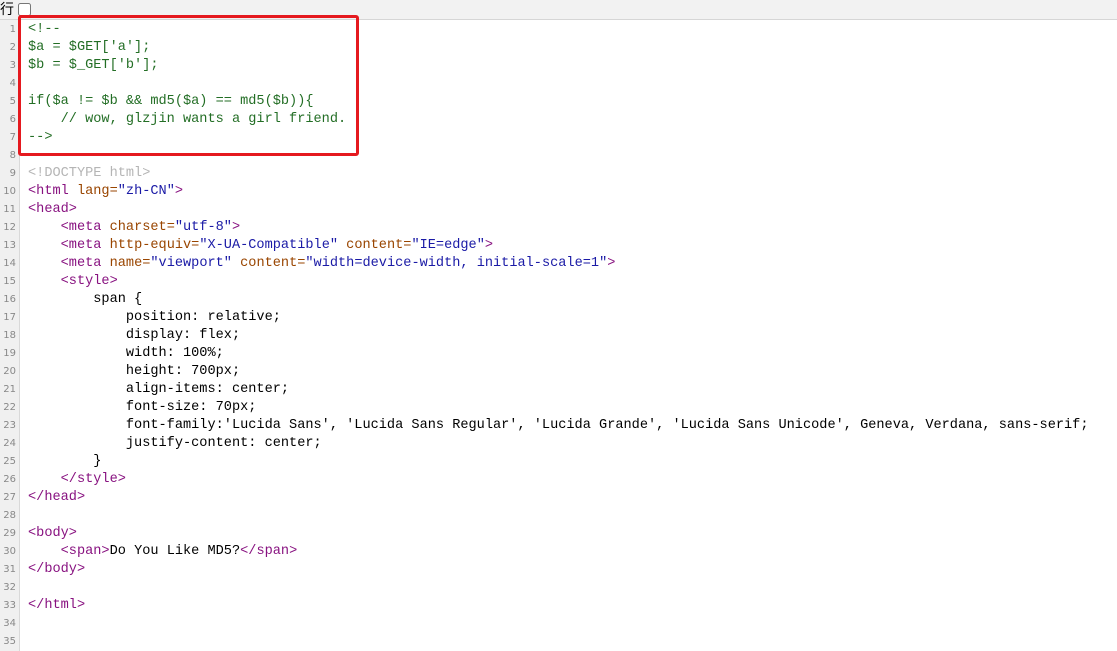  I want to click on source-line: 9 <!DOCTYPE html>, so click(558, 174).